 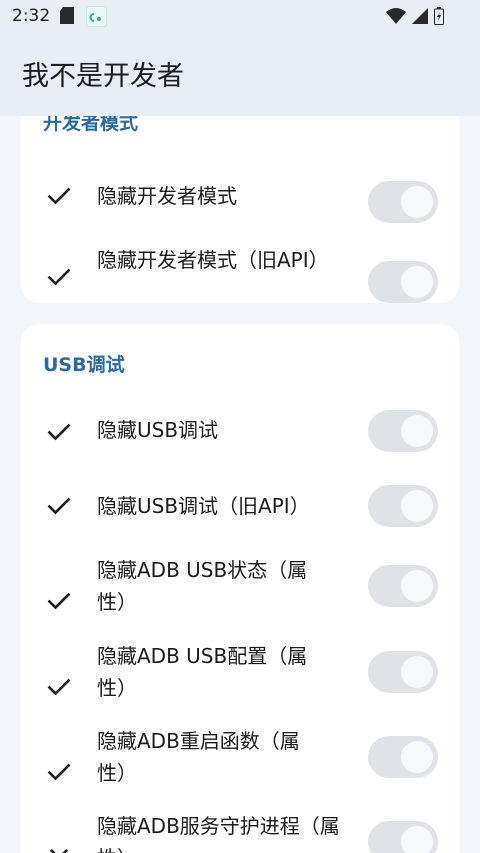 I want to click on setting-row-hide-adb-usb-state: 隐藏ADB USB状态（属性）, so click(x=240, y=588).